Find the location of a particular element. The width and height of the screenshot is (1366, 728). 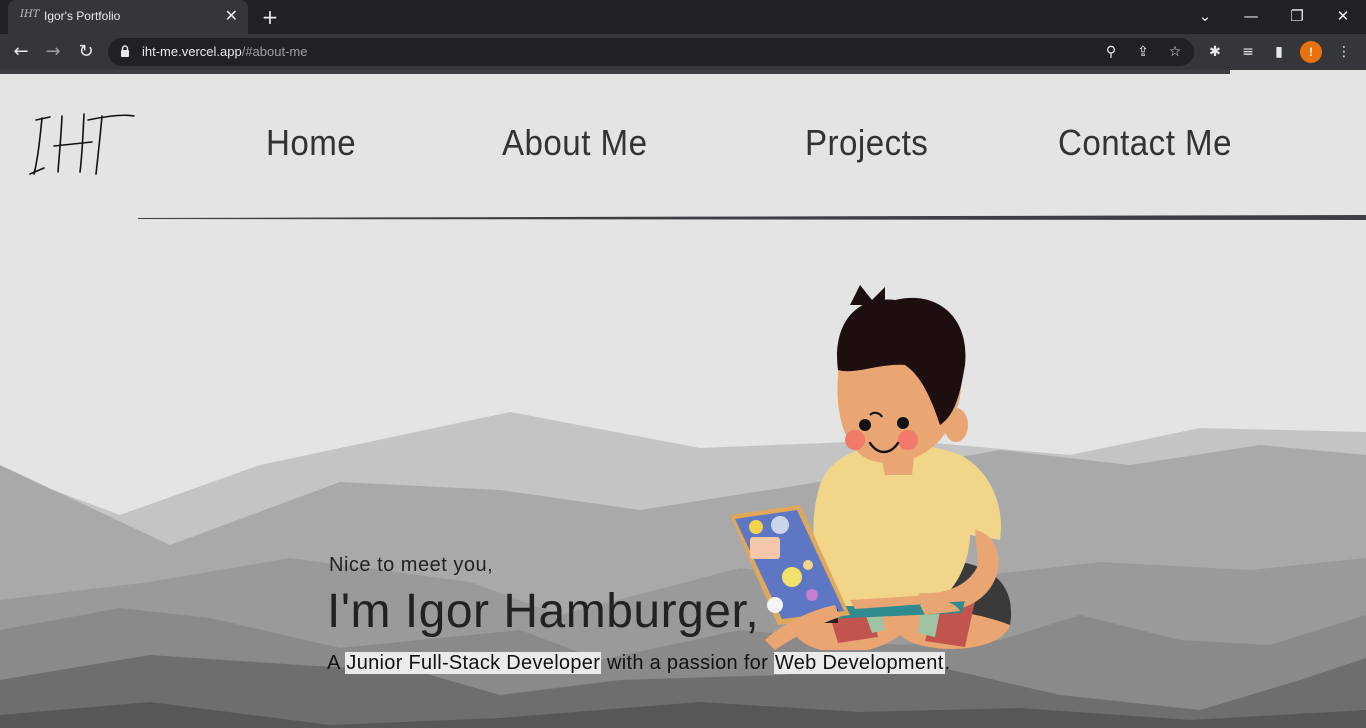

lock-icon is located at coordinates (125, 51).